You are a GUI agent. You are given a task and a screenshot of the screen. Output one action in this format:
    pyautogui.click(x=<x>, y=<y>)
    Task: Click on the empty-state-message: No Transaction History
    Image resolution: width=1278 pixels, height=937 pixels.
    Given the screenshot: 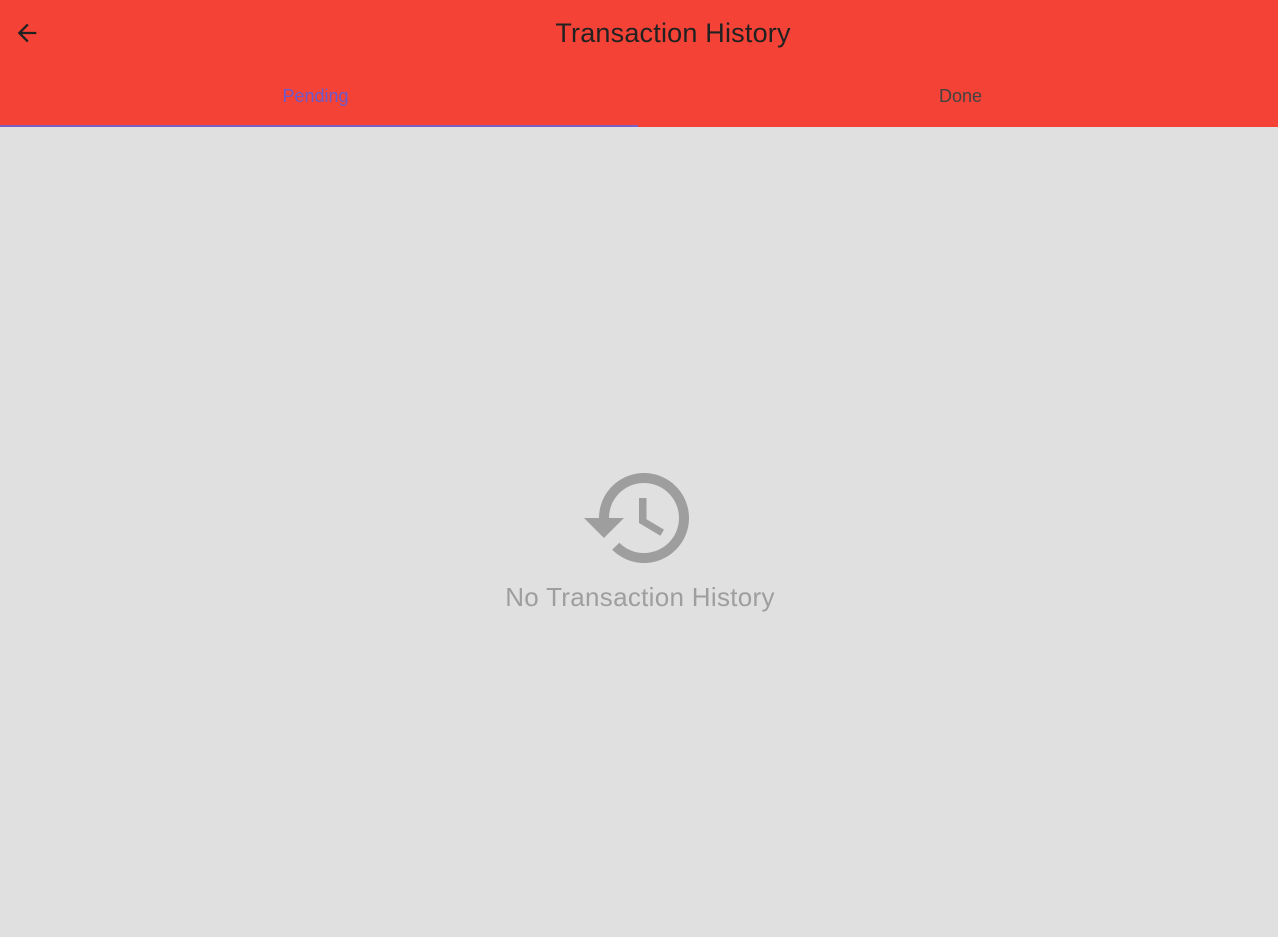 What is the action you would take?
    pyautogui.click(x=640, y=597)
    